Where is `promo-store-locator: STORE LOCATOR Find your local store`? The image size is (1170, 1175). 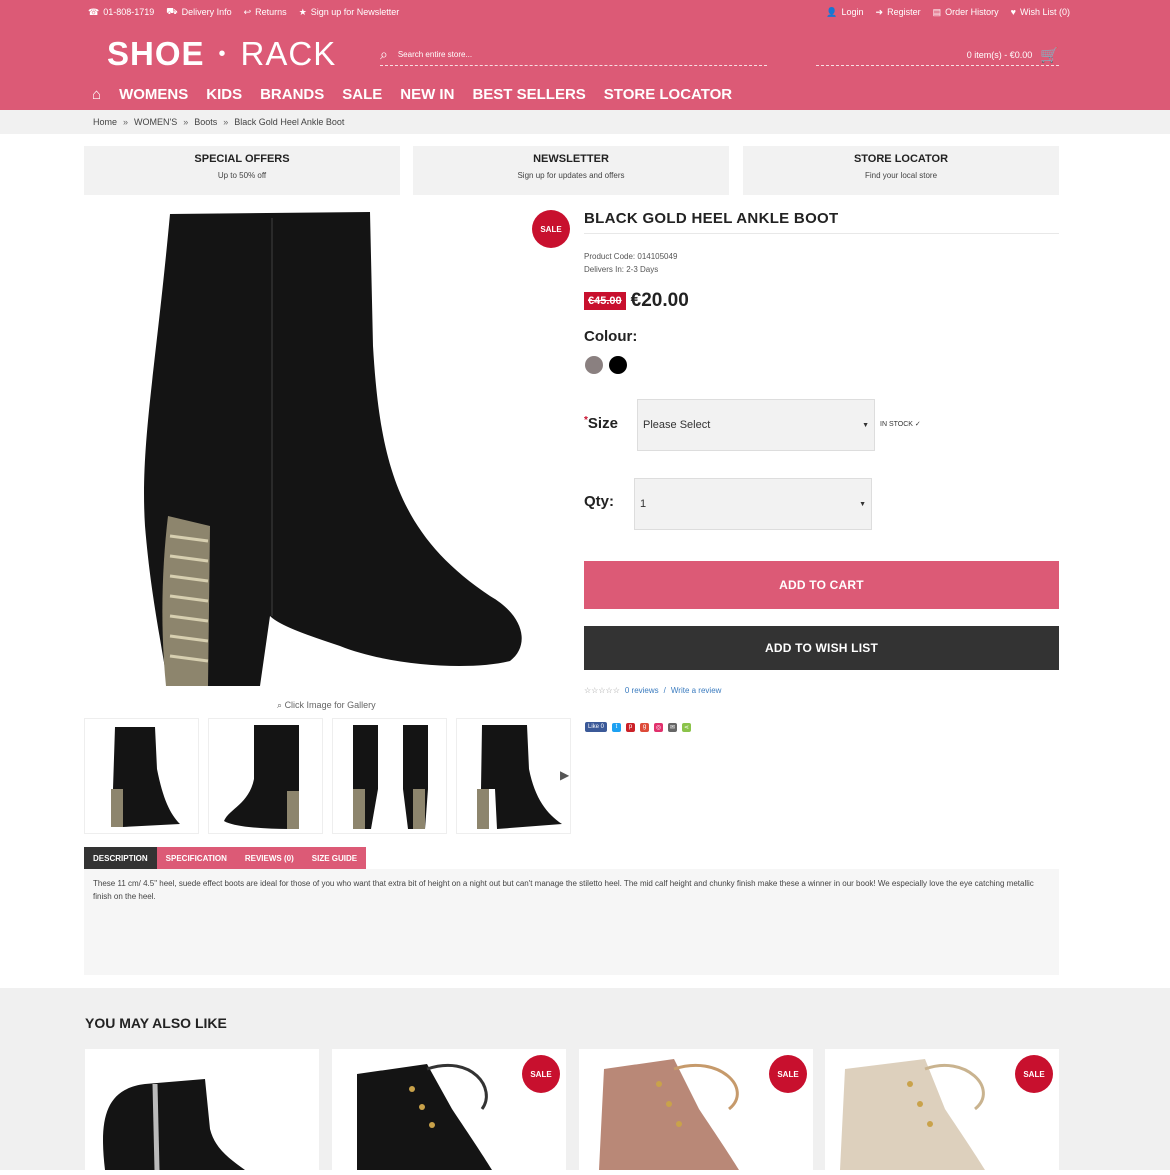
promo-store-locator: STORE LOCATOR Find your local store is located at coordinates (901, 170).